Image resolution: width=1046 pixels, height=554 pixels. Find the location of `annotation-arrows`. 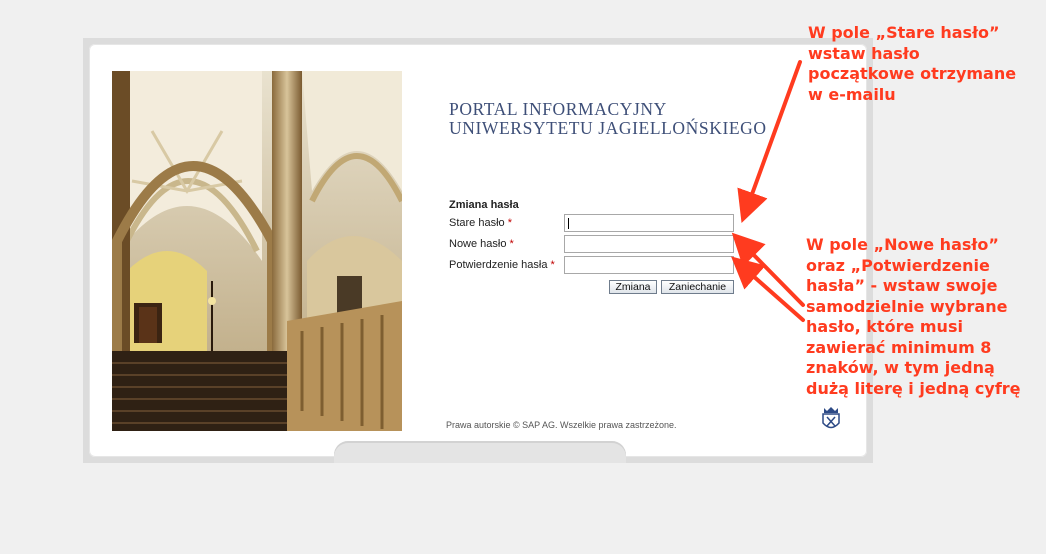

annotation-arrows is located at coordinates (768, 191).